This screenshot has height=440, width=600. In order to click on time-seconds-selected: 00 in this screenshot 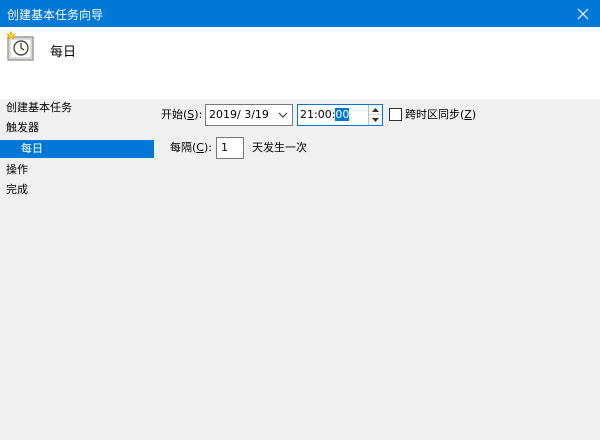, I will do `click(342, 114)`.